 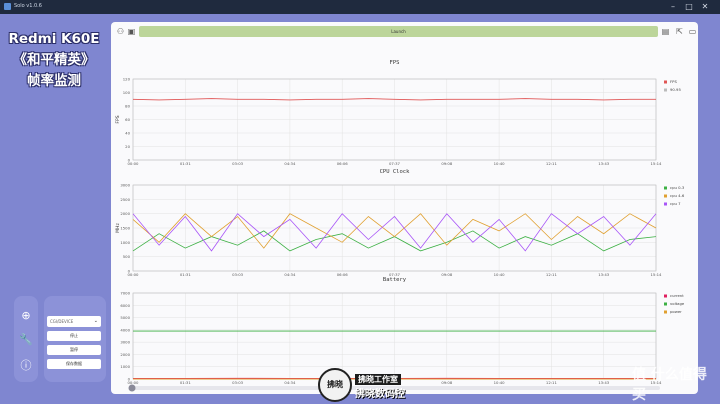 What do you see at coordinates (127, 92) in the screenshot?
I see `y-tick-label: 100` at bounding box center [127, 92].